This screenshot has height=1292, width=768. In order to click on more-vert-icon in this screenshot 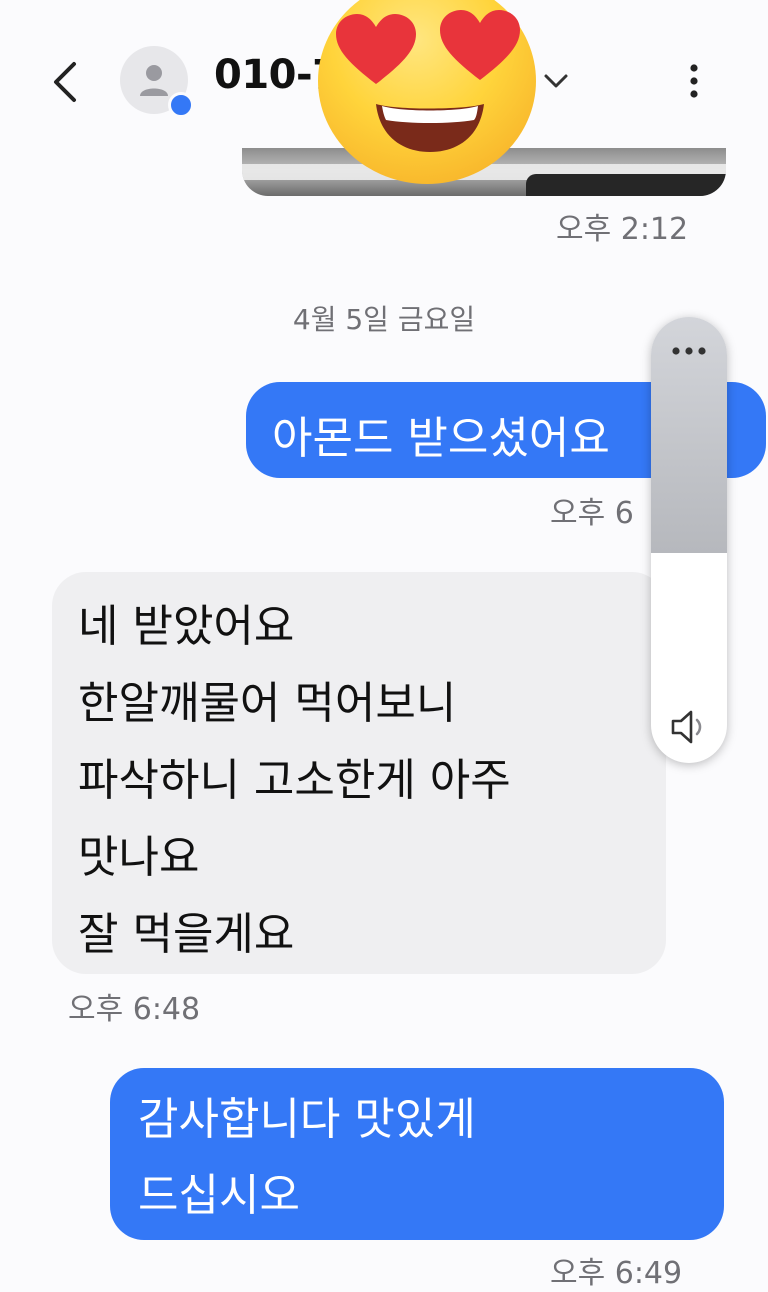, I will do `click(694, 81)`.